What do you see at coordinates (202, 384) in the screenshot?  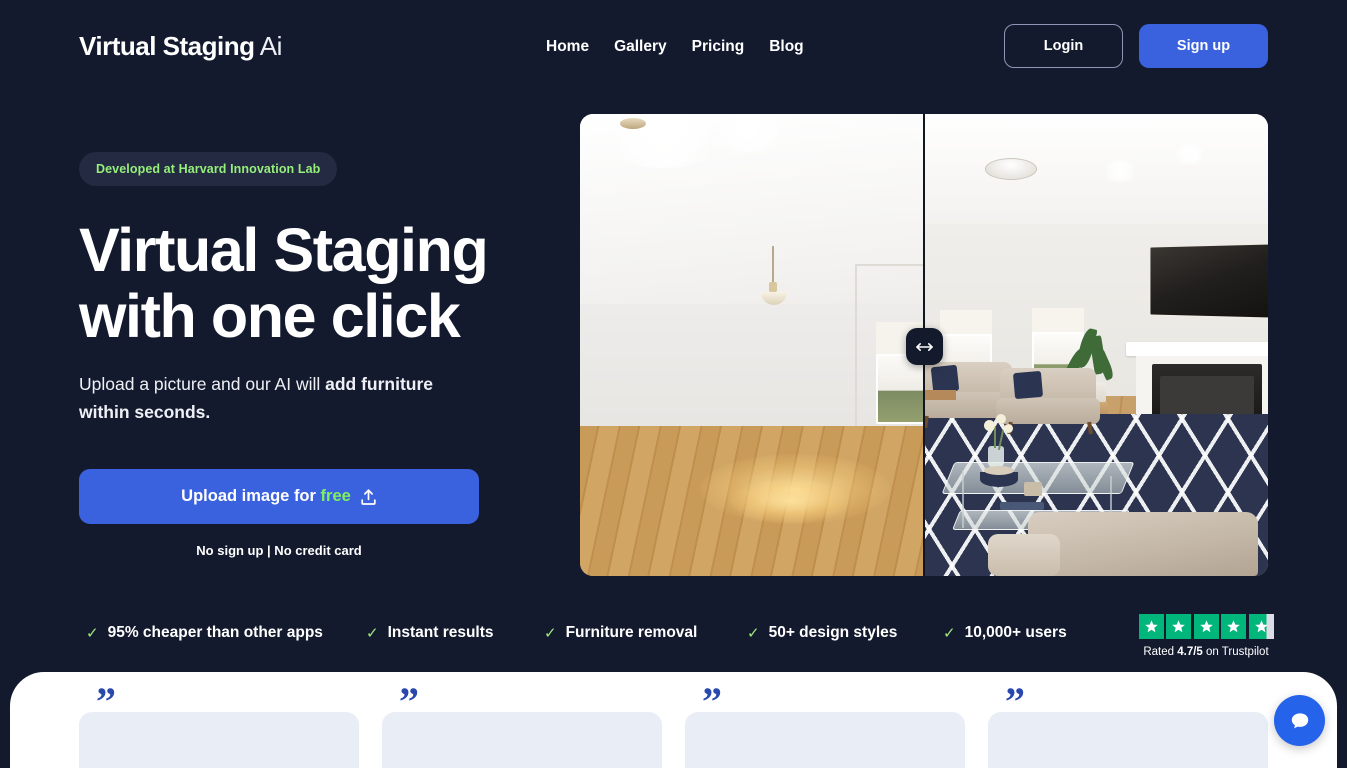 I see `subtitle-prefix: Upload a picture and our AI will` at bounding box center [202, 384].